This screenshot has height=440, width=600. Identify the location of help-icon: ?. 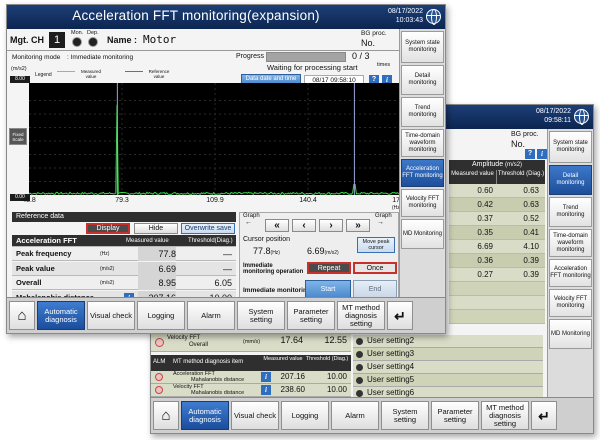
(530, 154).